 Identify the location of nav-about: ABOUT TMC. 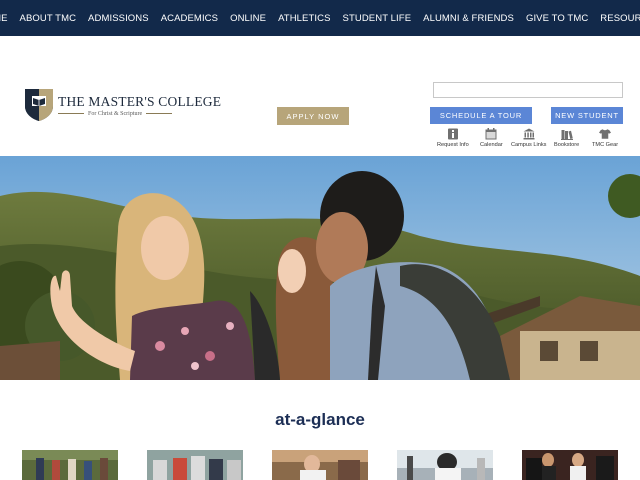
(48, 18).